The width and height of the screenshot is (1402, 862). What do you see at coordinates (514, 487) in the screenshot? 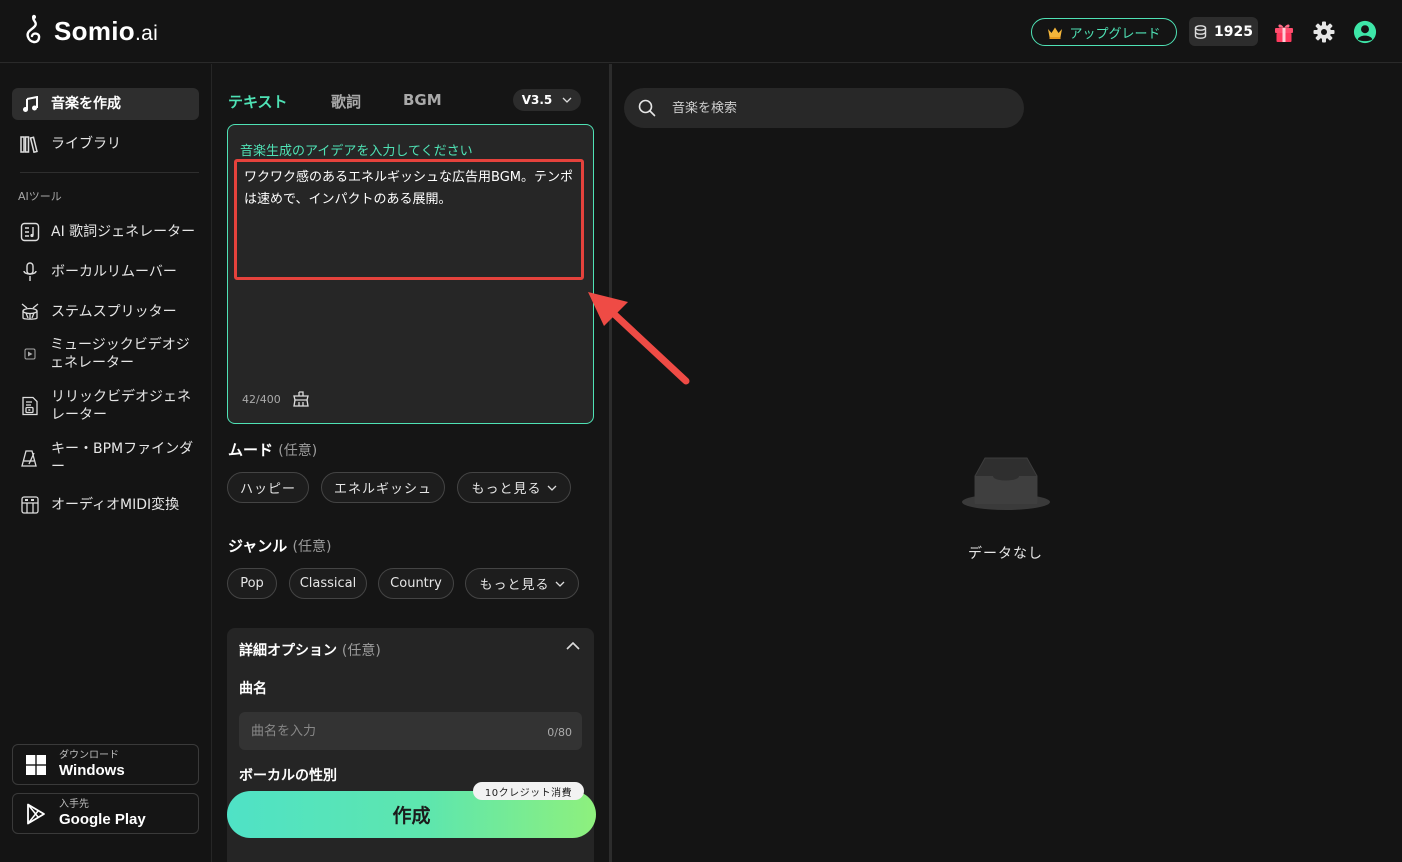
I see `mood-more-button: もっと見る` at bounding box center [514, 487].